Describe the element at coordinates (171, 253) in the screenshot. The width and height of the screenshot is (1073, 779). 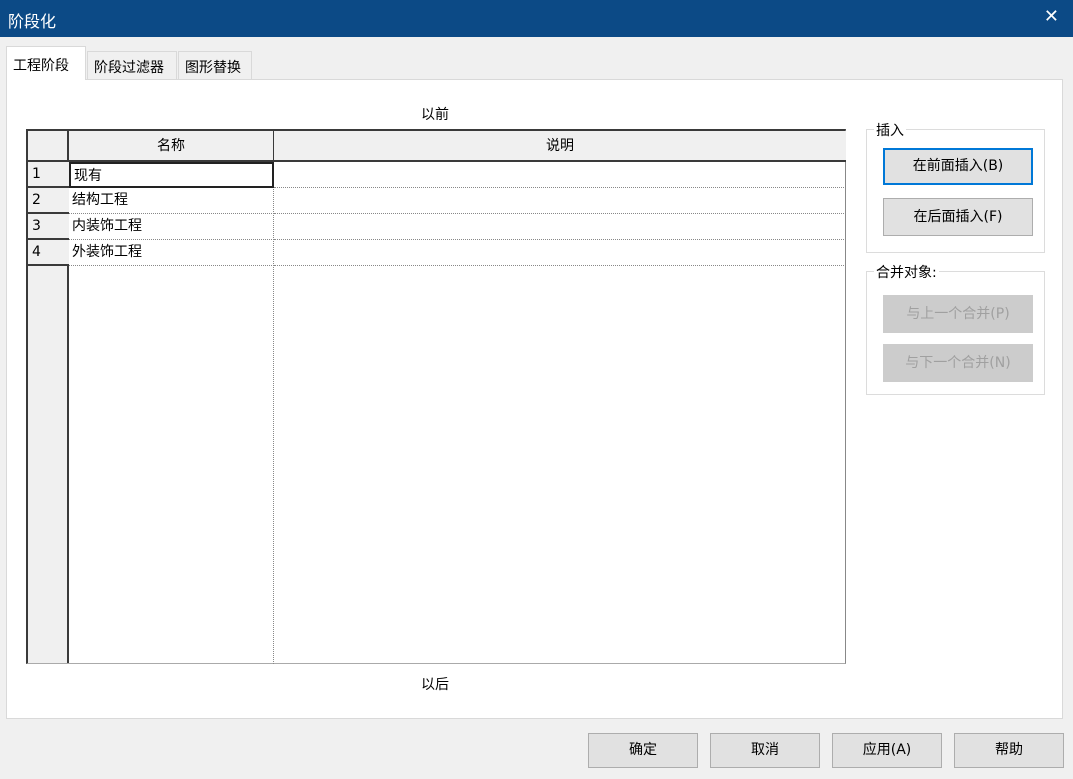
I see `name-cell: 外装饰工程` at that location.